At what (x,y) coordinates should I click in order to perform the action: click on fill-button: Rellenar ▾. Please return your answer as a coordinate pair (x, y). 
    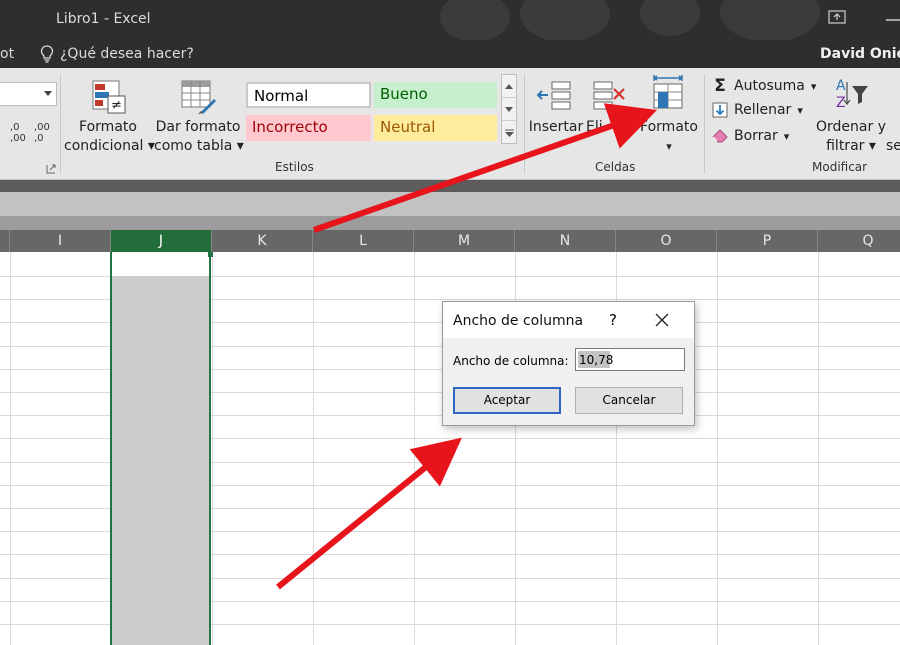
    Looking at the image, I should click on (757, 110).